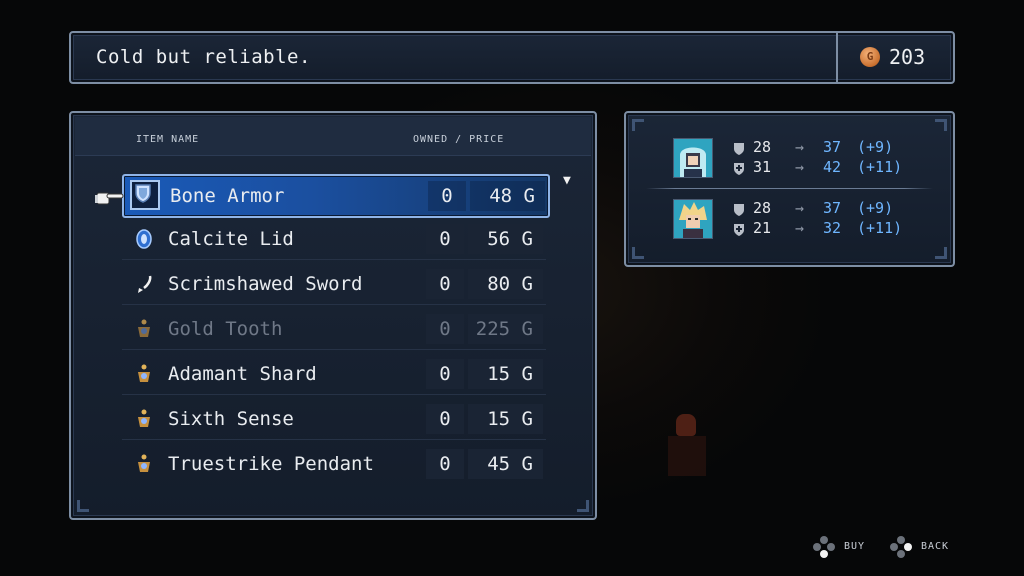 This screenshot has height=576, width=1024. What do you see at coordinates (793, 160) in the screenshot?
I see `character-stats: 28 → 37 (+9) 31 → 42 (+11)` at bounding box center [793, 160].